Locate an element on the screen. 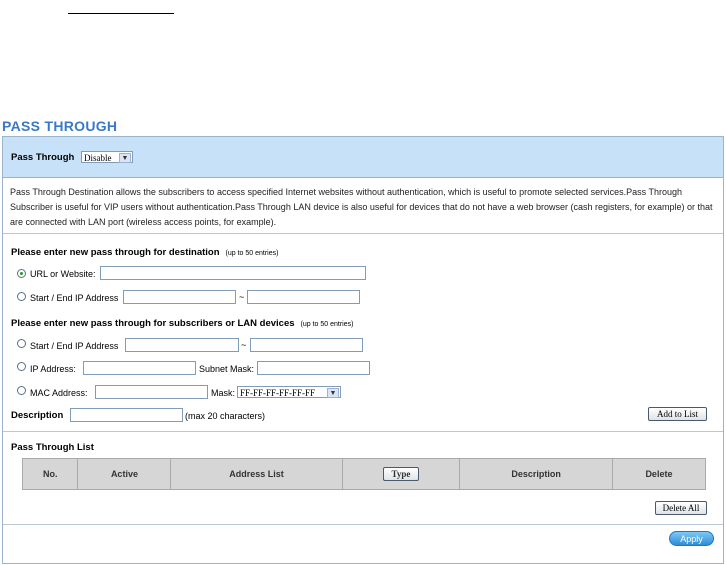 This screenshot has height=565, width=726. mask-select: FF-FF-FF-FF-FF-FF ▼ is located at coordinates (289, 392).